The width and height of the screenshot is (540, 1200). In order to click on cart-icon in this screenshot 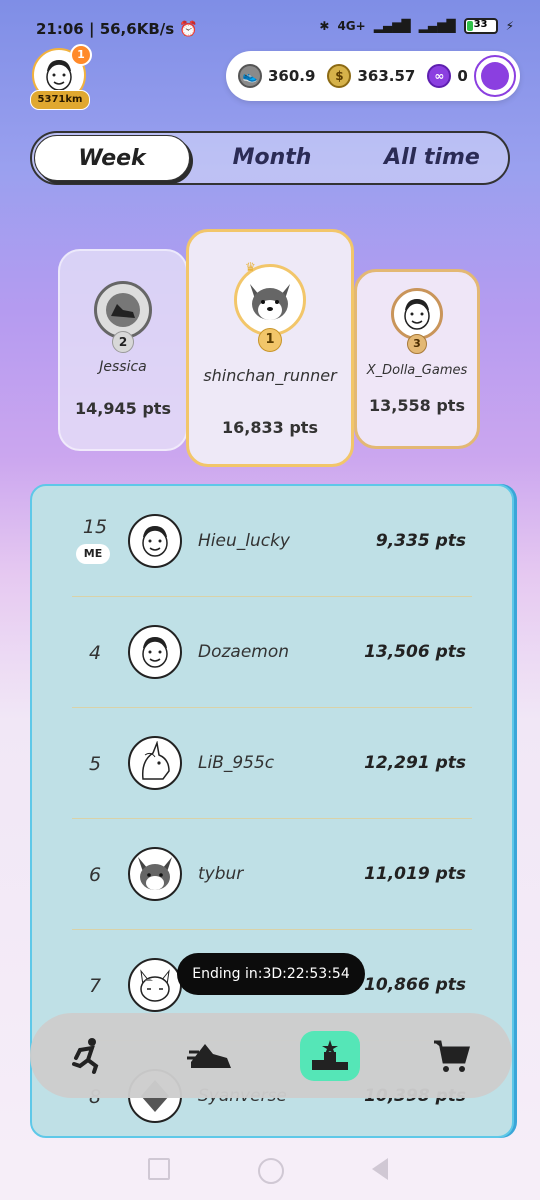, I will do `click(452, 1056)`.